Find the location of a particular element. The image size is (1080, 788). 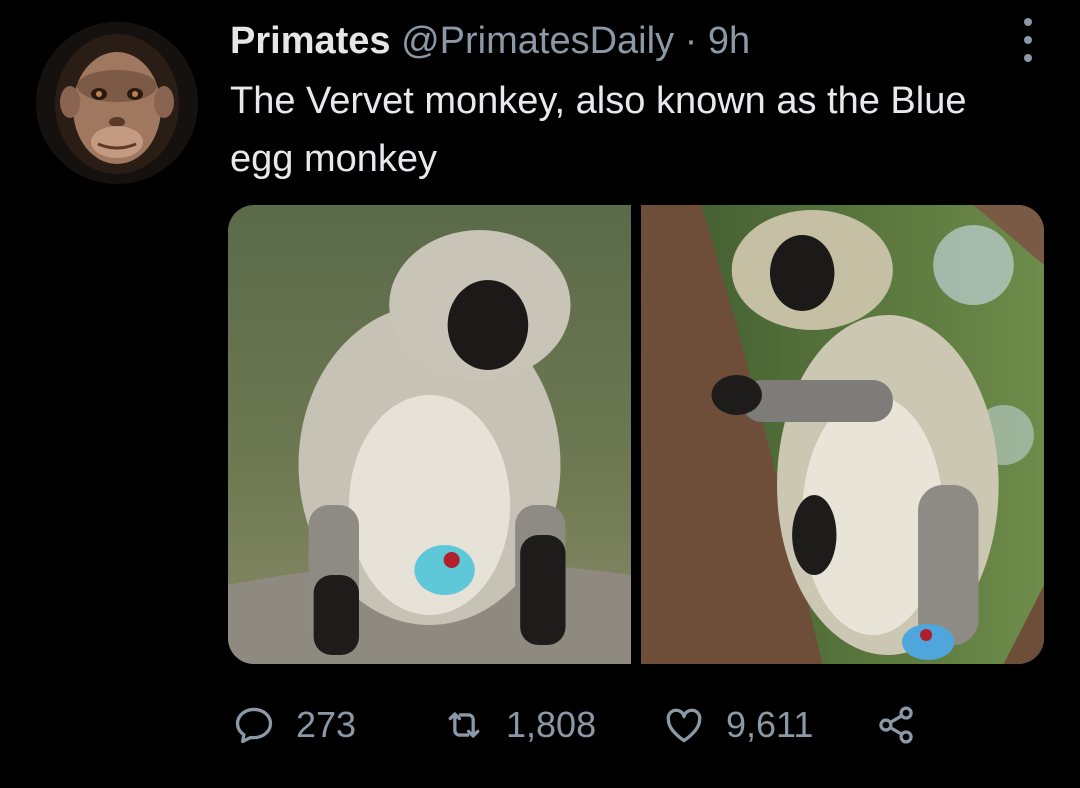

chimpanzee-avatar-image is located at coordinates (117, 103).